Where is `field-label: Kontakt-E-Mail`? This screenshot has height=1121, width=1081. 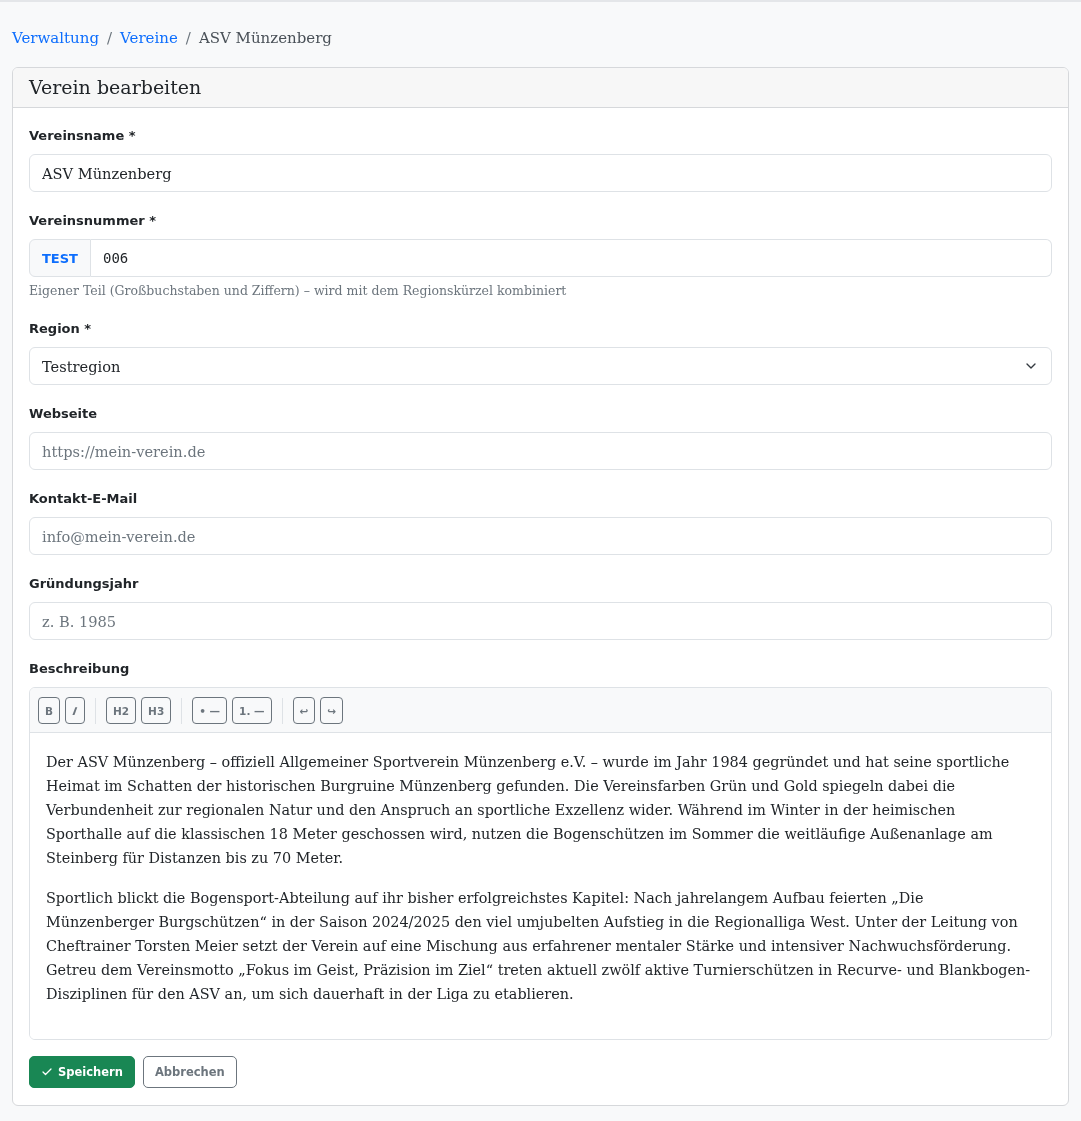 field-label: Kontakt-E-Mail is located at coordinates (84, 499).